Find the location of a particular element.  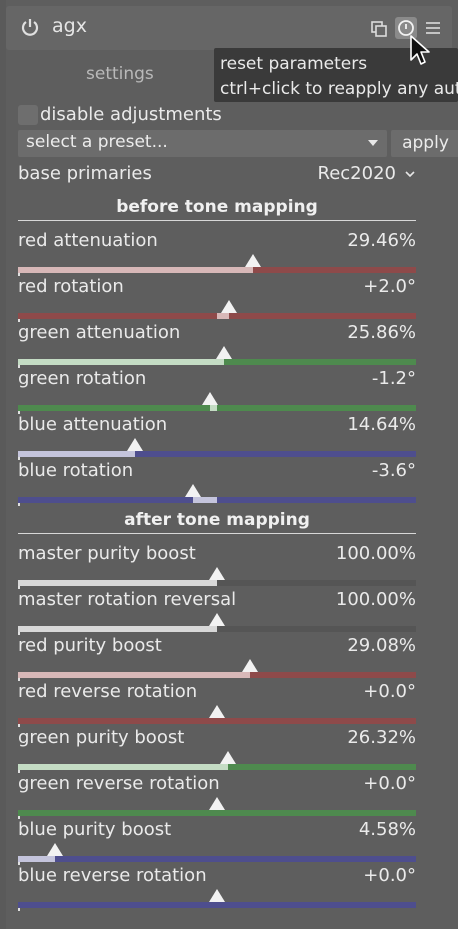

slider-value: 29.08% is located at coordinates (381, 645).